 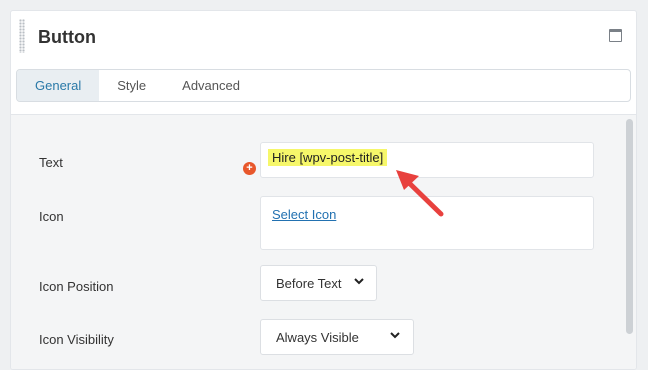 What do you see at coordinates (304, 214) in the screenshot?
I see `select-icon-link: Select Icon` at bounding box center [304, 214].